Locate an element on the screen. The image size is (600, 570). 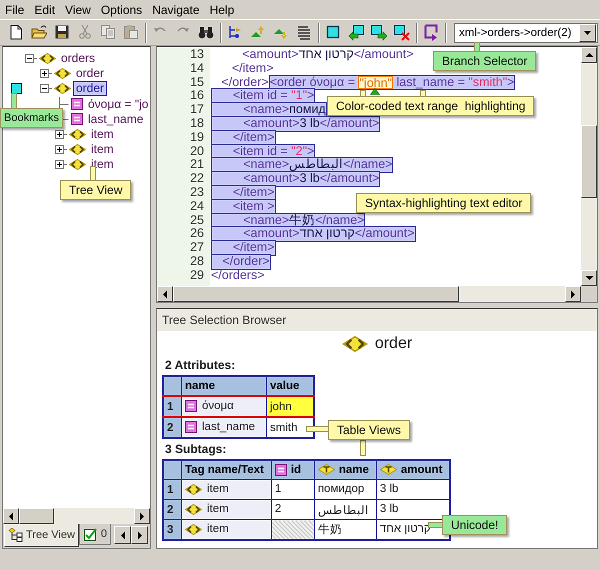
callout: Bookmarks is located at coordinates (32, 118).